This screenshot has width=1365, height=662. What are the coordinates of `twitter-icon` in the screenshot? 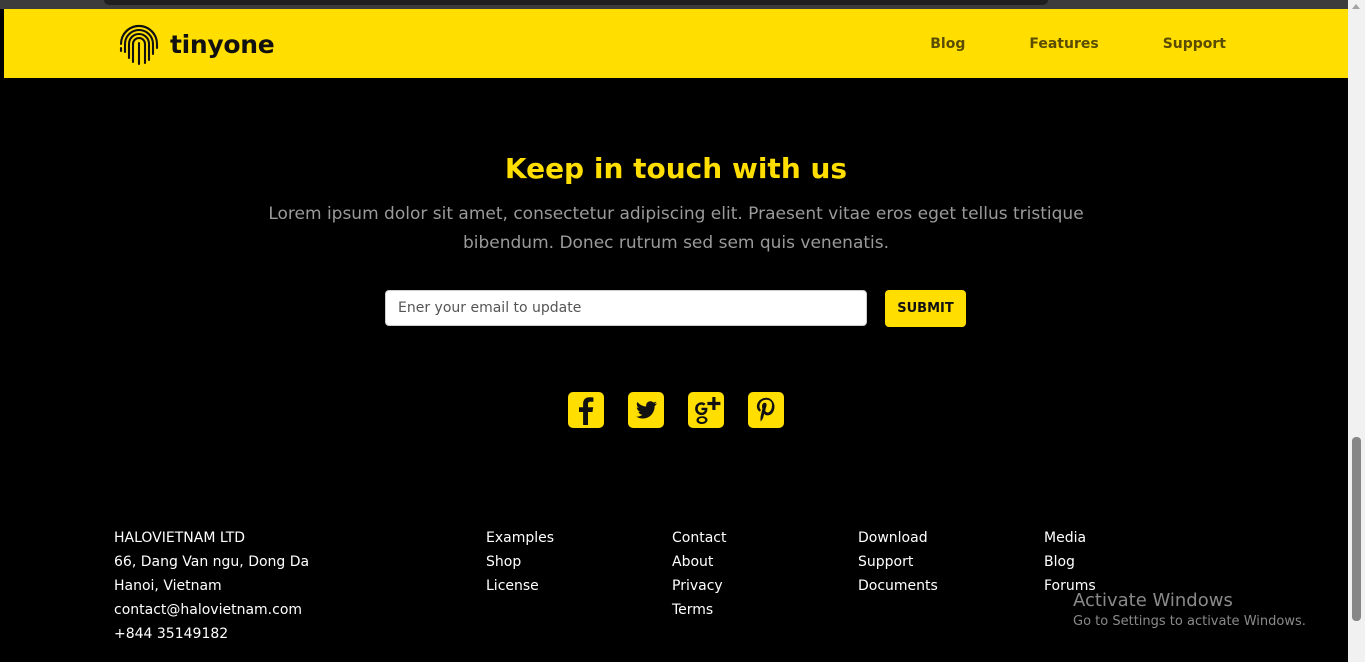 It's located at (646, 410).